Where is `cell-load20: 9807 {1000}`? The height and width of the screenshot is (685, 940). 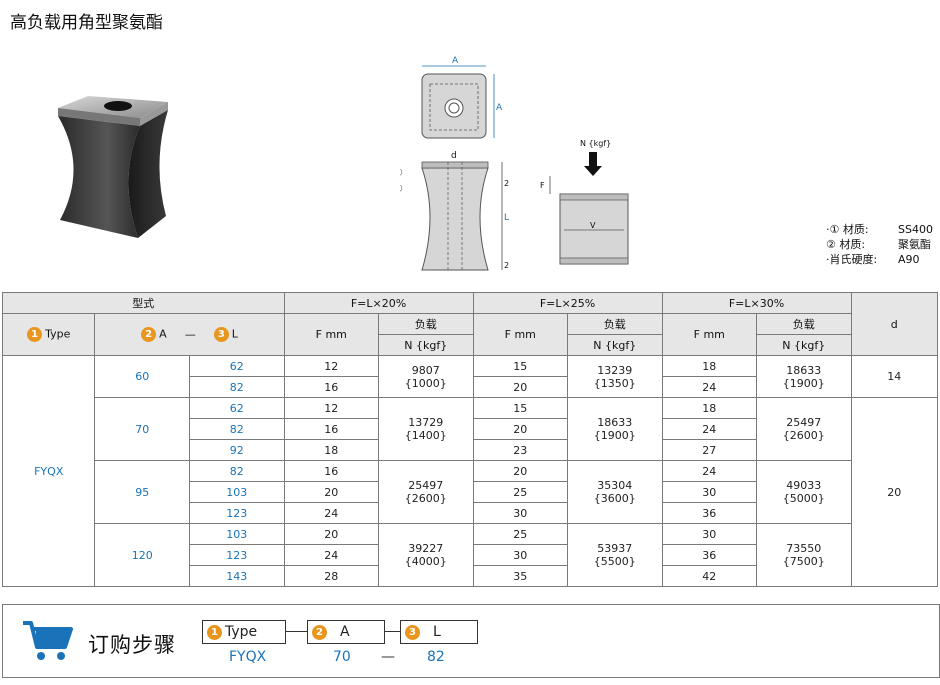
cell-load20: 9807 {1000} is located at coordinates (426, 376).